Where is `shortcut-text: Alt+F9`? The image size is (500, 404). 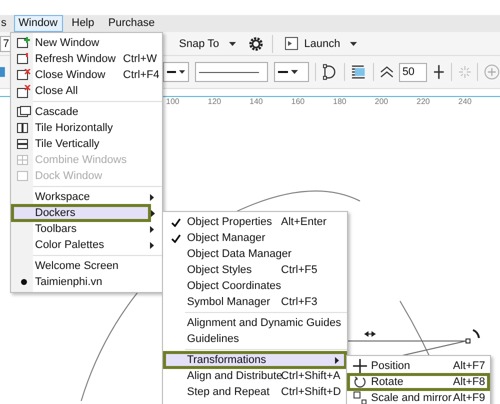
shortcut-text: Alt+F9 is located at coordinates (469, 398).